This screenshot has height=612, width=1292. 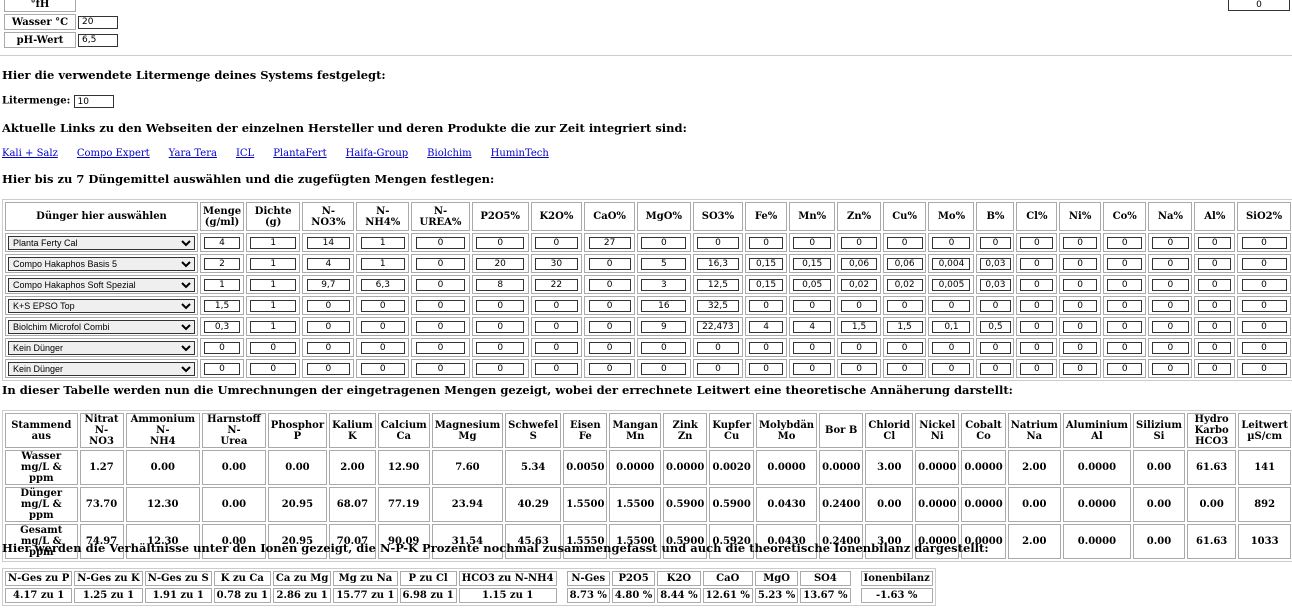 I want to click on fertilizer-select: Compo Hakaphos Soft Spezial, so click(x=101, y=284).